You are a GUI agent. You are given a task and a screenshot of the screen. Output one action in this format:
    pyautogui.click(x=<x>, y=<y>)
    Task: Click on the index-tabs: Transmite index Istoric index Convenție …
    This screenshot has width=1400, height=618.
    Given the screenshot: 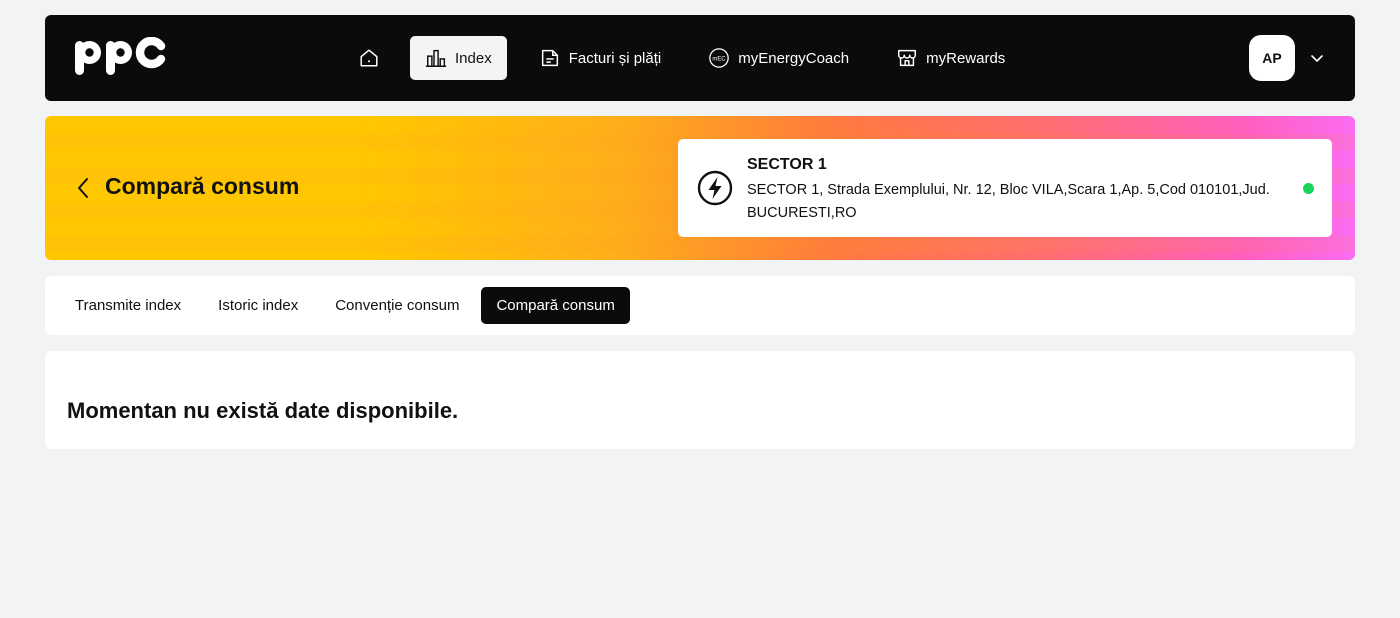 What is the action you would take?
    pyautogui.click(x=700, y=305)
    